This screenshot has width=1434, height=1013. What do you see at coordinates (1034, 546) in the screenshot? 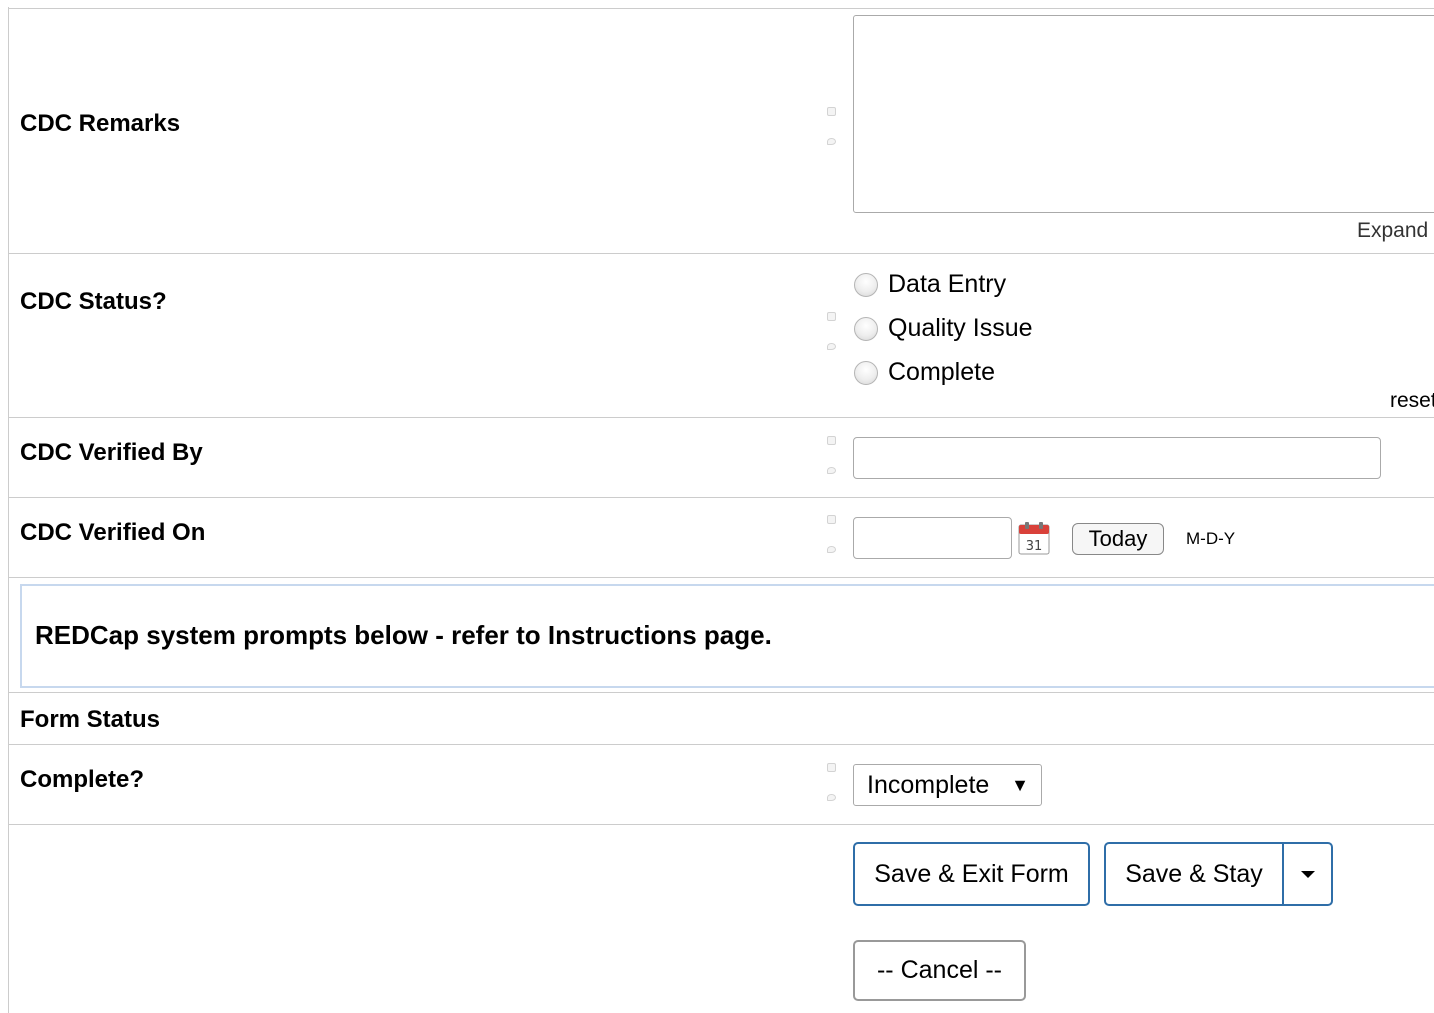
I see `svg-text: 31` at bounding box center [1034, 546].